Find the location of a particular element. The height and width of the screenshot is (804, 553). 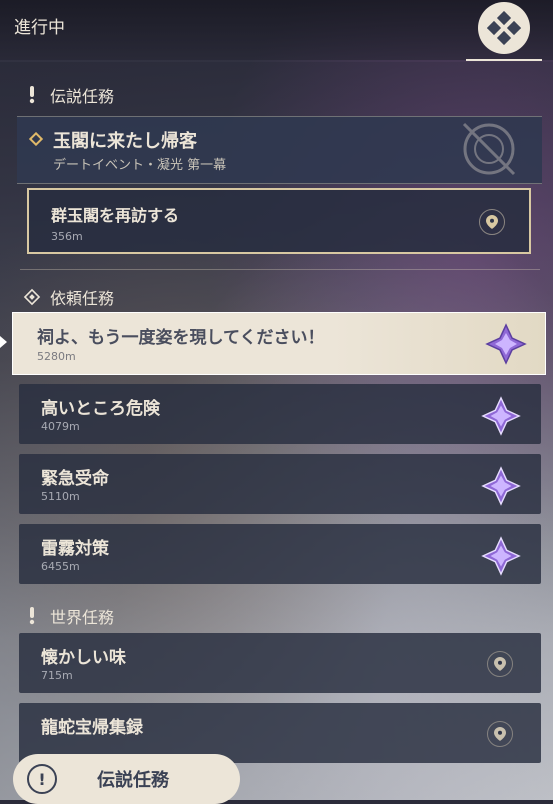

track-legend-quest-button: ! 伝説任務 is located at coordinates (126, 779).